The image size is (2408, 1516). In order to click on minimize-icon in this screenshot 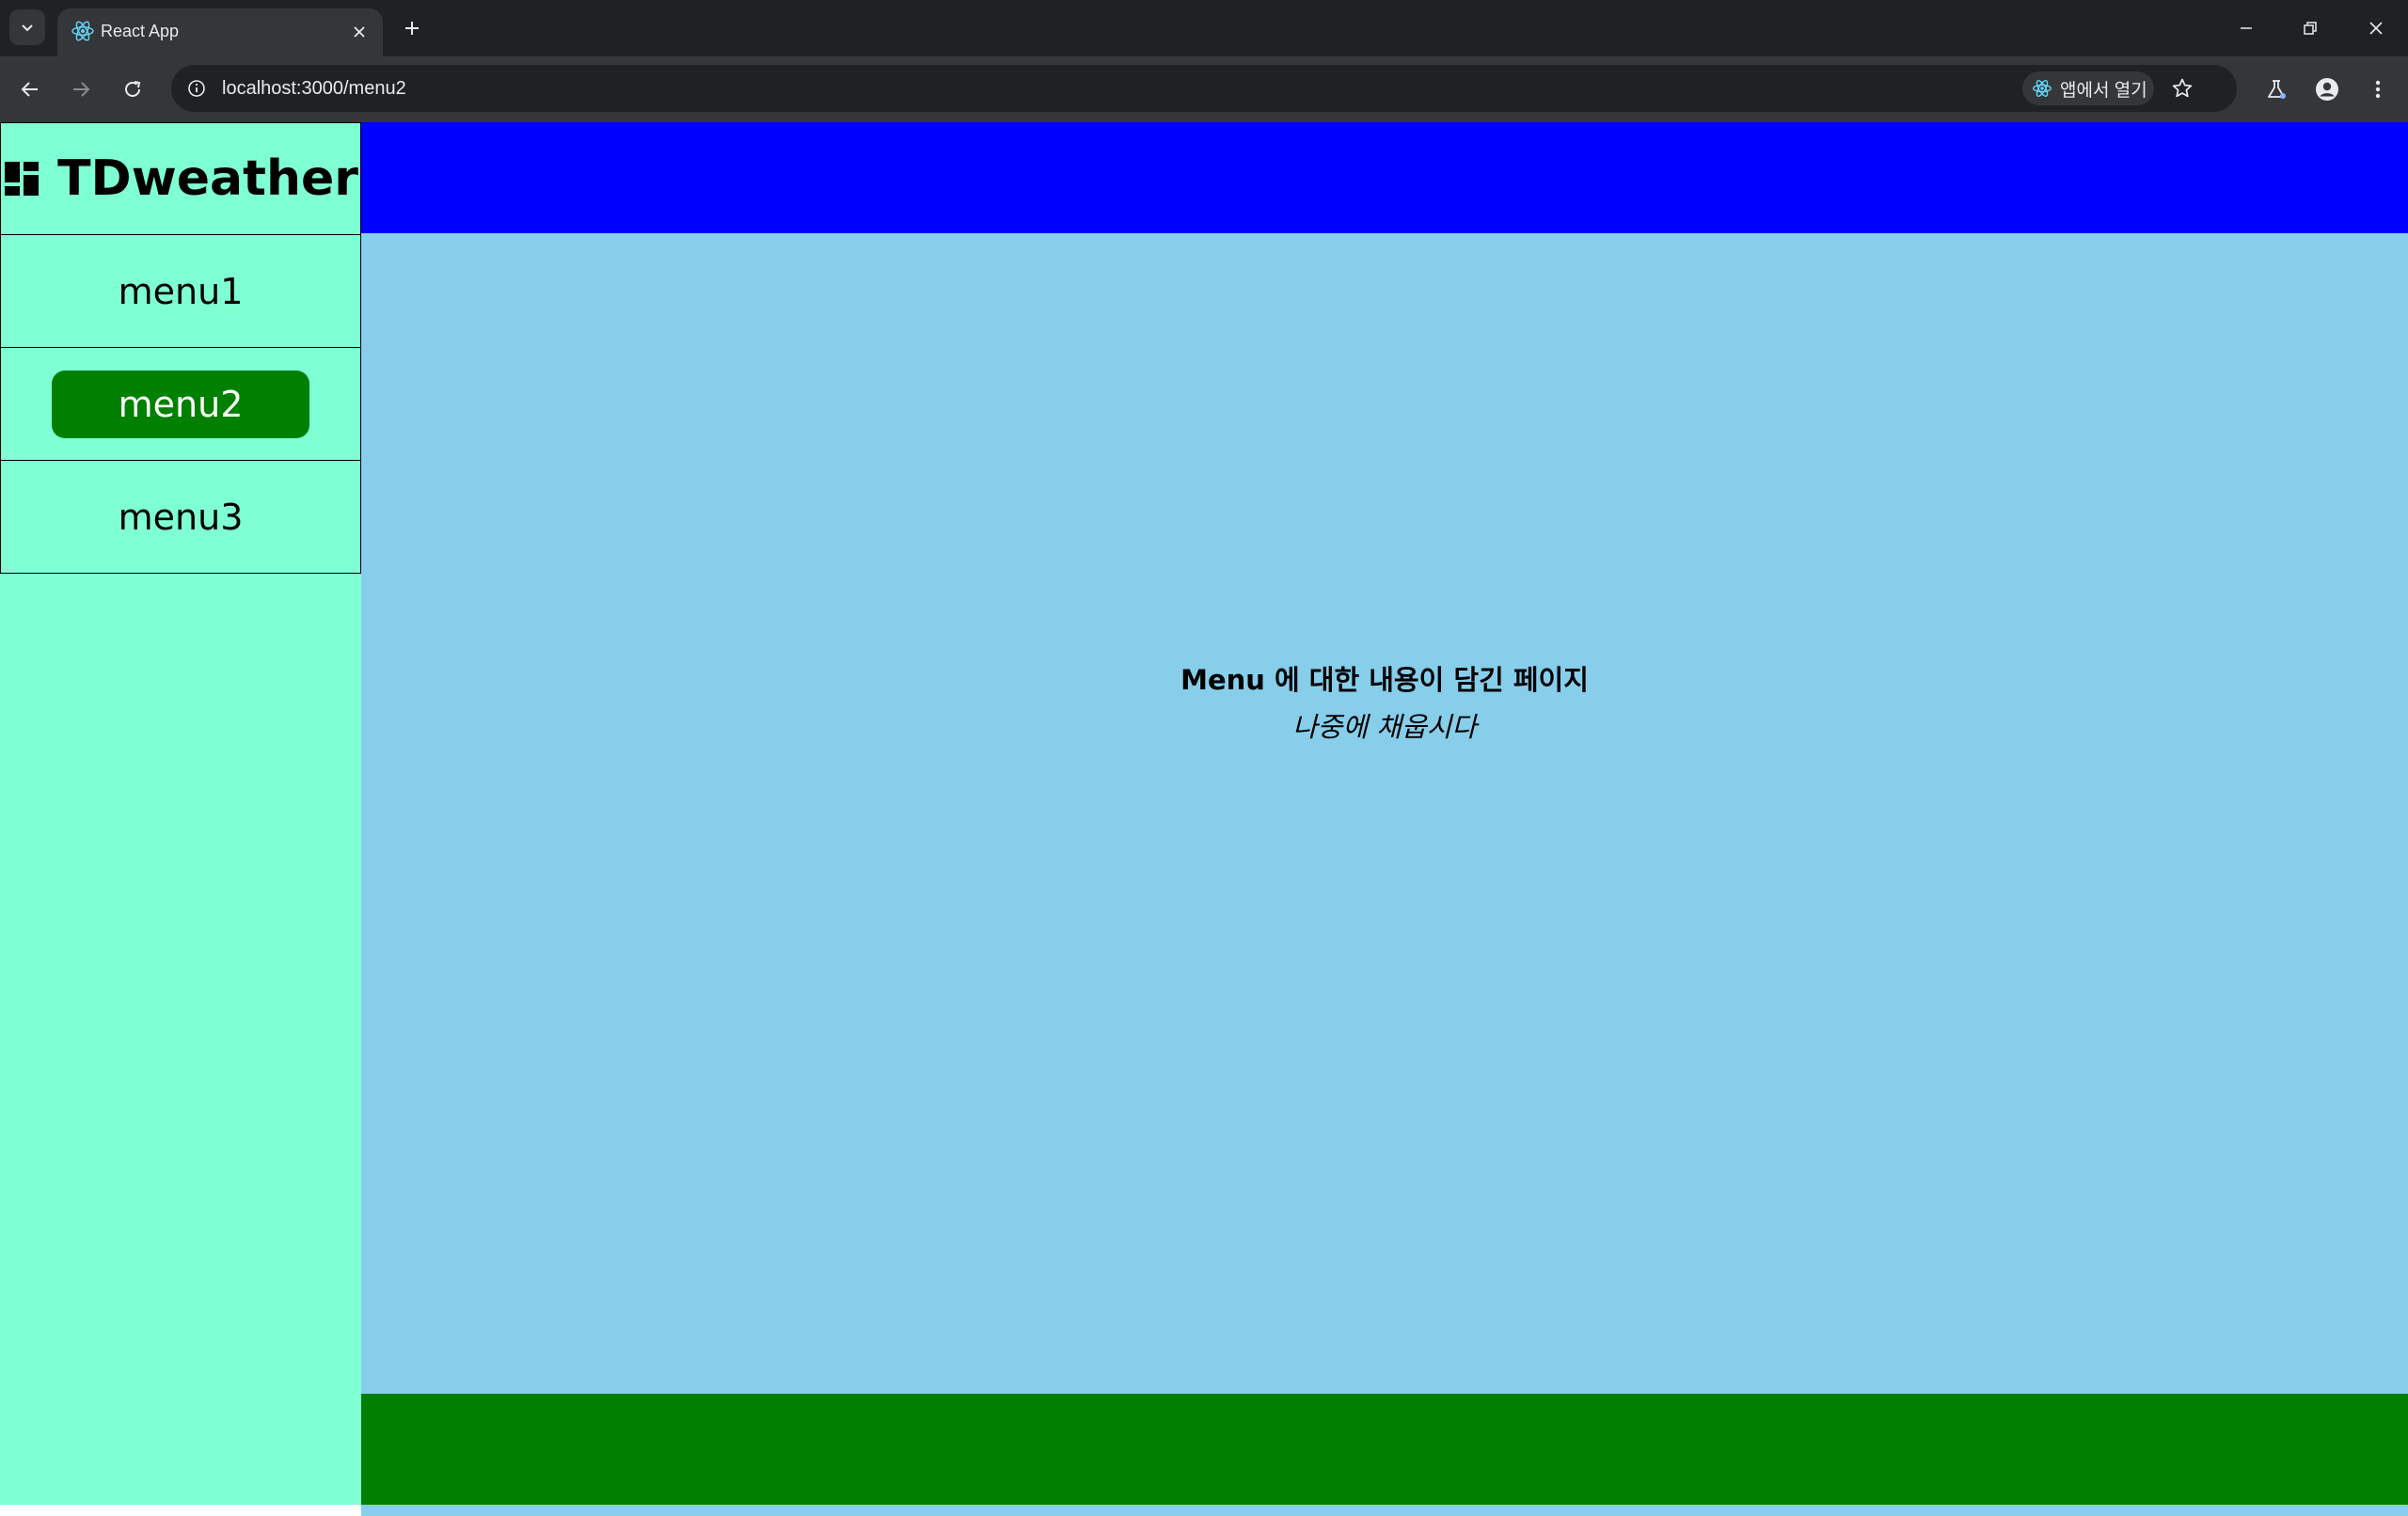, I will do `click(2247, 28)`.